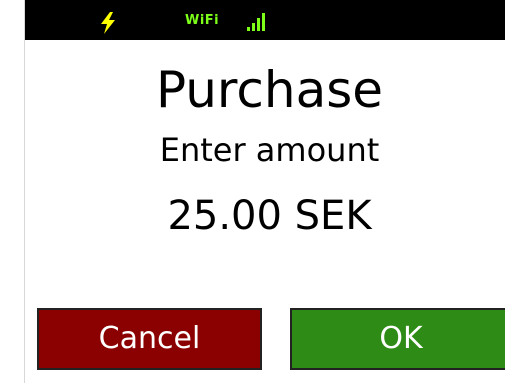 The width and height of the screenshot is (505, 383). I want to click on ok-button: OK, so click(397, 339).